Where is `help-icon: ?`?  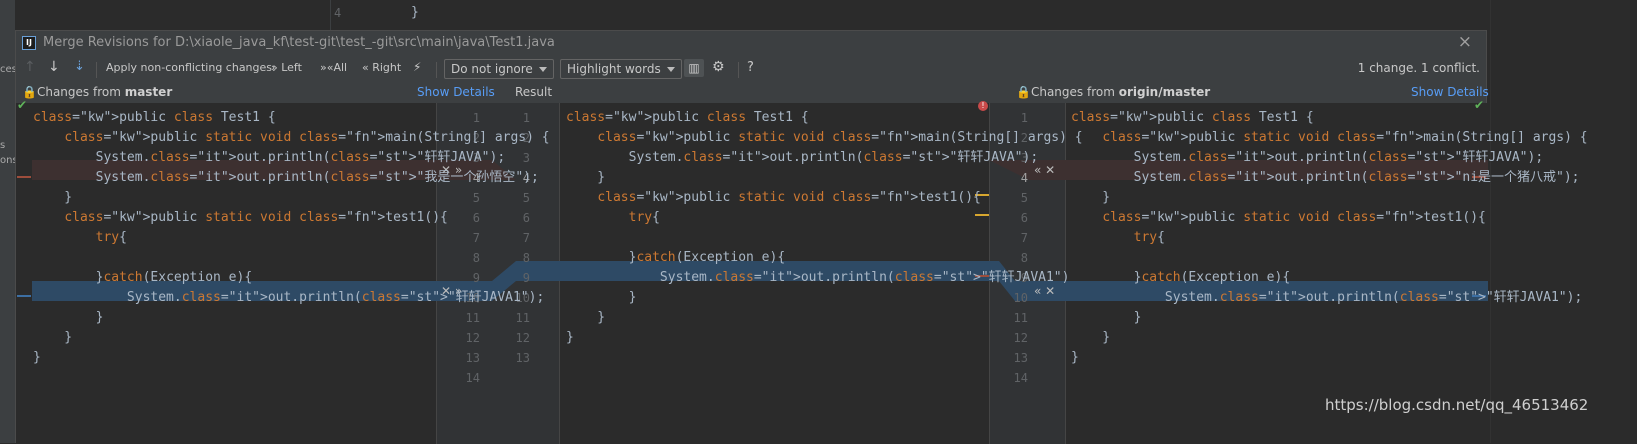 help-icon: ? is located at coordinates (750, 67).